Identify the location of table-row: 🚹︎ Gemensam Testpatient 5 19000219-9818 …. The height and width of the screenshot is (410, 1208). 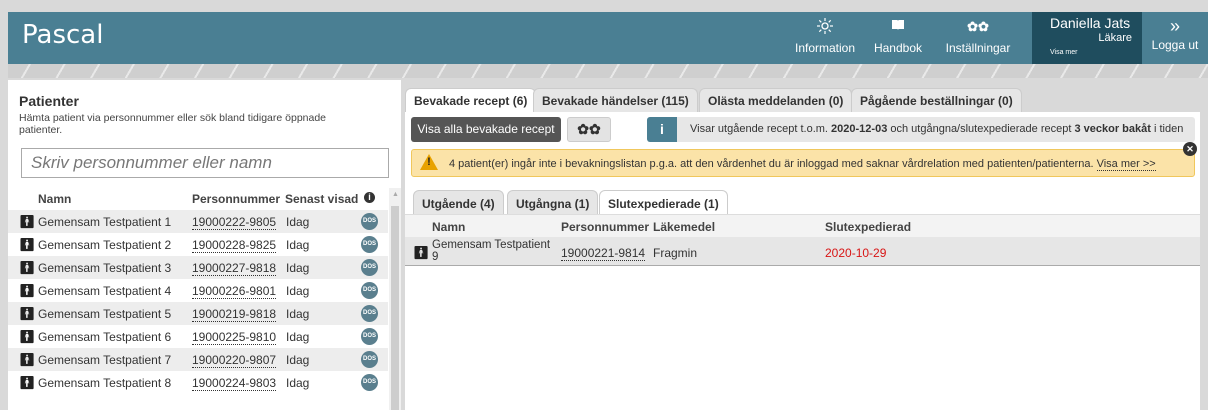
(198, 313).